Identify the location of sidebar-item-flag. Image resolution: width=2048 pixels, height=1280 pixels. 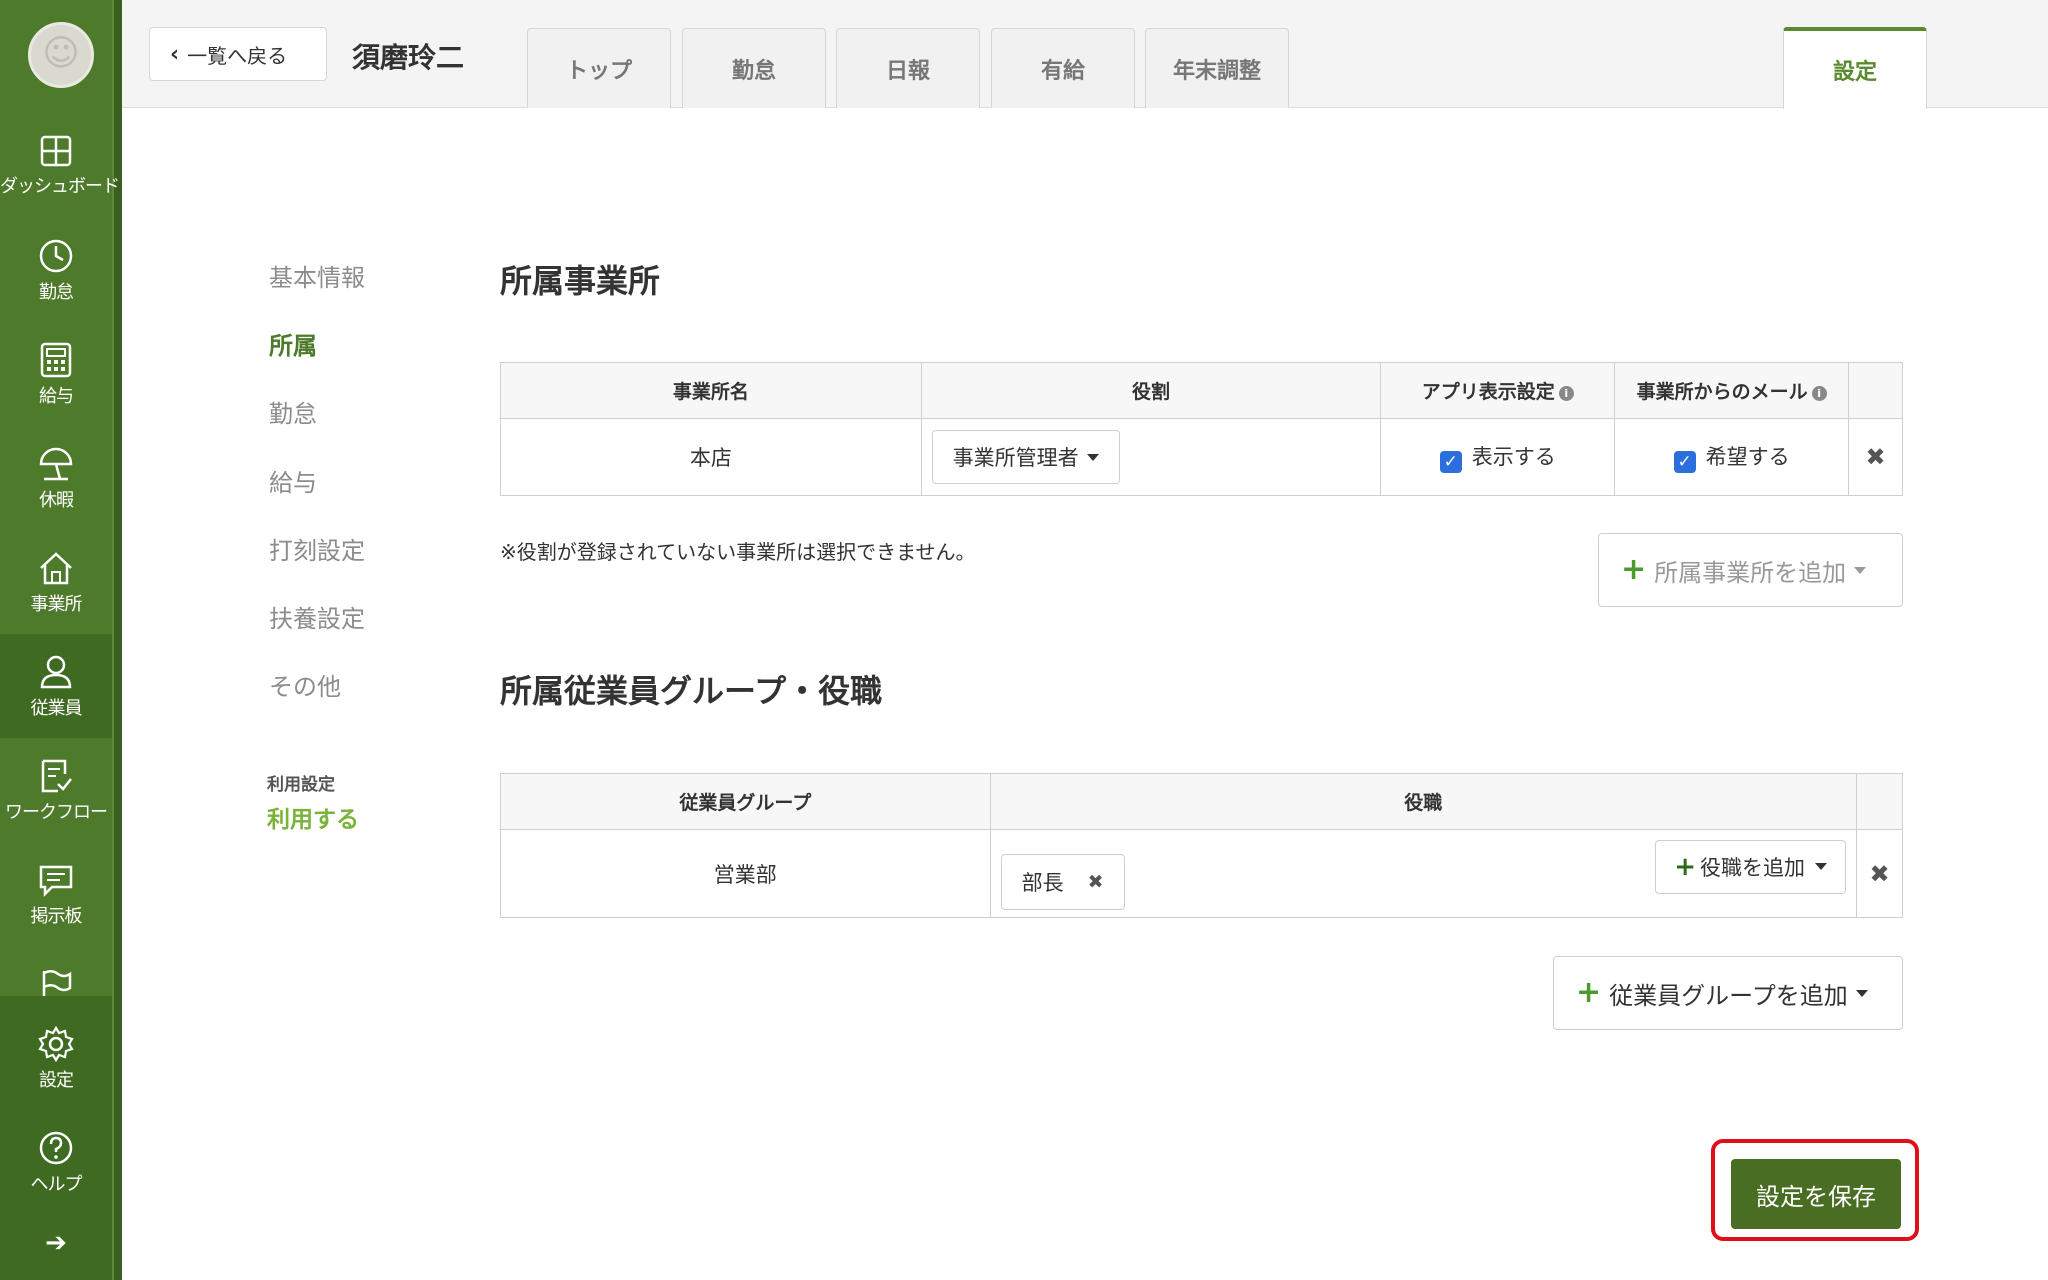
(56, 971).